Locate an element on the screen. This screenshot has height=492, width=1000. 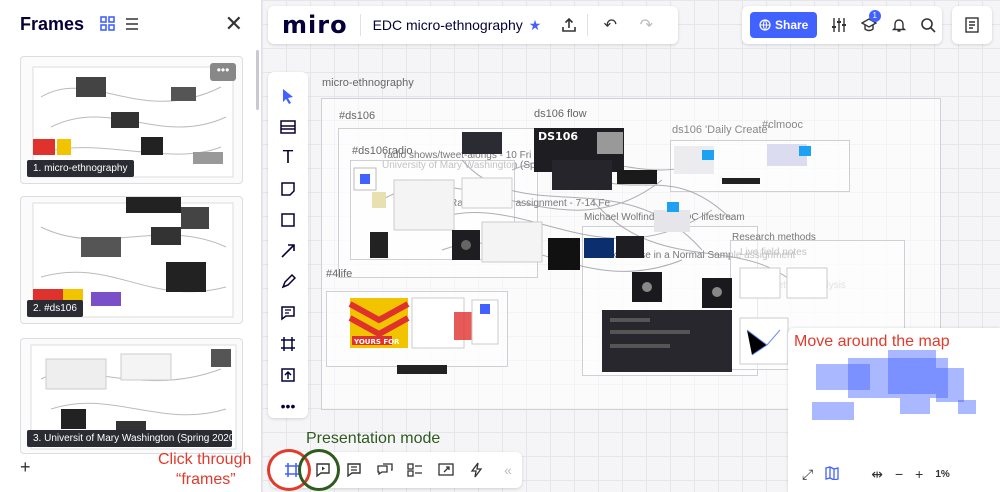
screen-share-icon is located at coordinates (446, 470).